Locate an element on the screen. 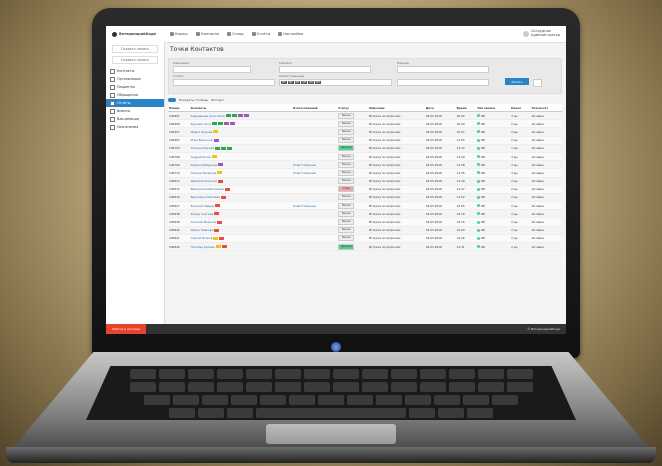 The image size is (662, 466). col-header: Описание is located at coordinates (396, 108).